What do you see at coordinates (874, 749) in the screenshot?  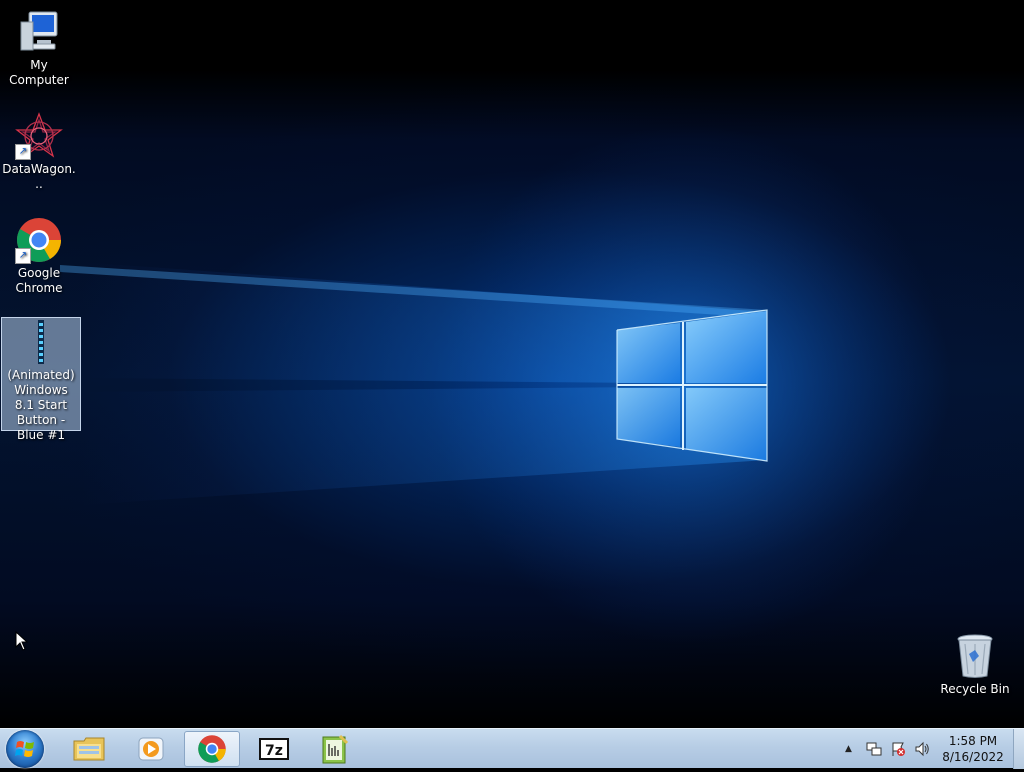 I see `network-icon` at bounding box center [874, 749].